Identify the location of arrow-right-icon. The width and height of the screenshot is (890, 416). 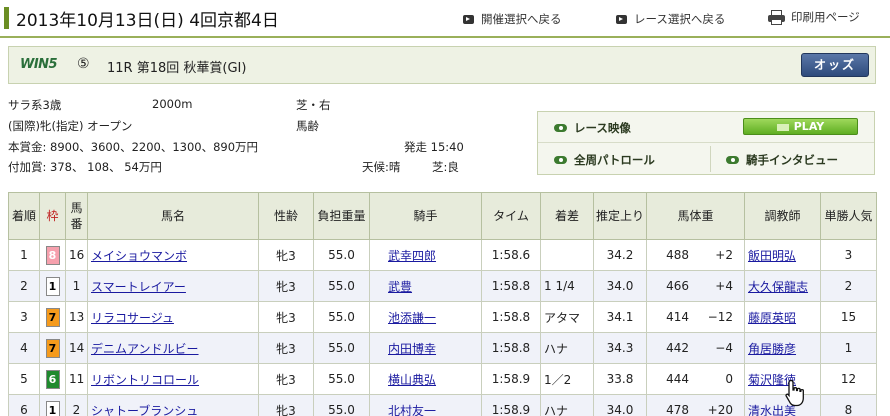
(621, 19).